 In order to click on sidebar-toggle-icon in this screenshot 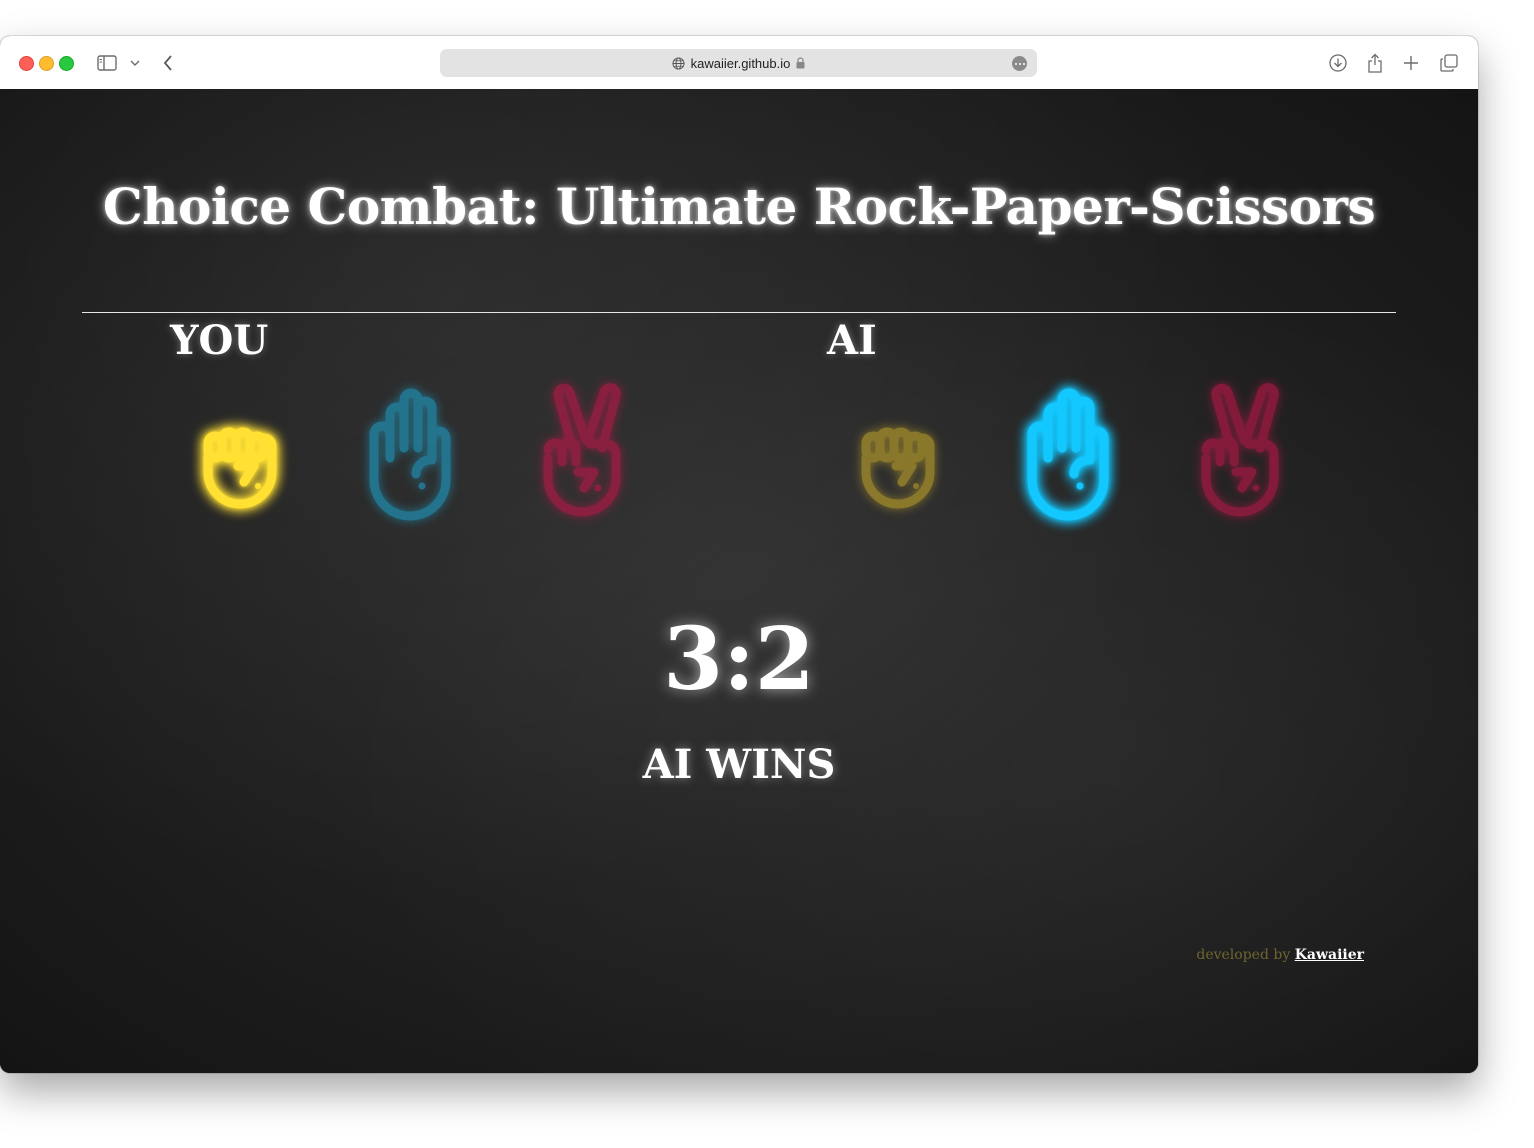, I will do `click(107, 63)`.